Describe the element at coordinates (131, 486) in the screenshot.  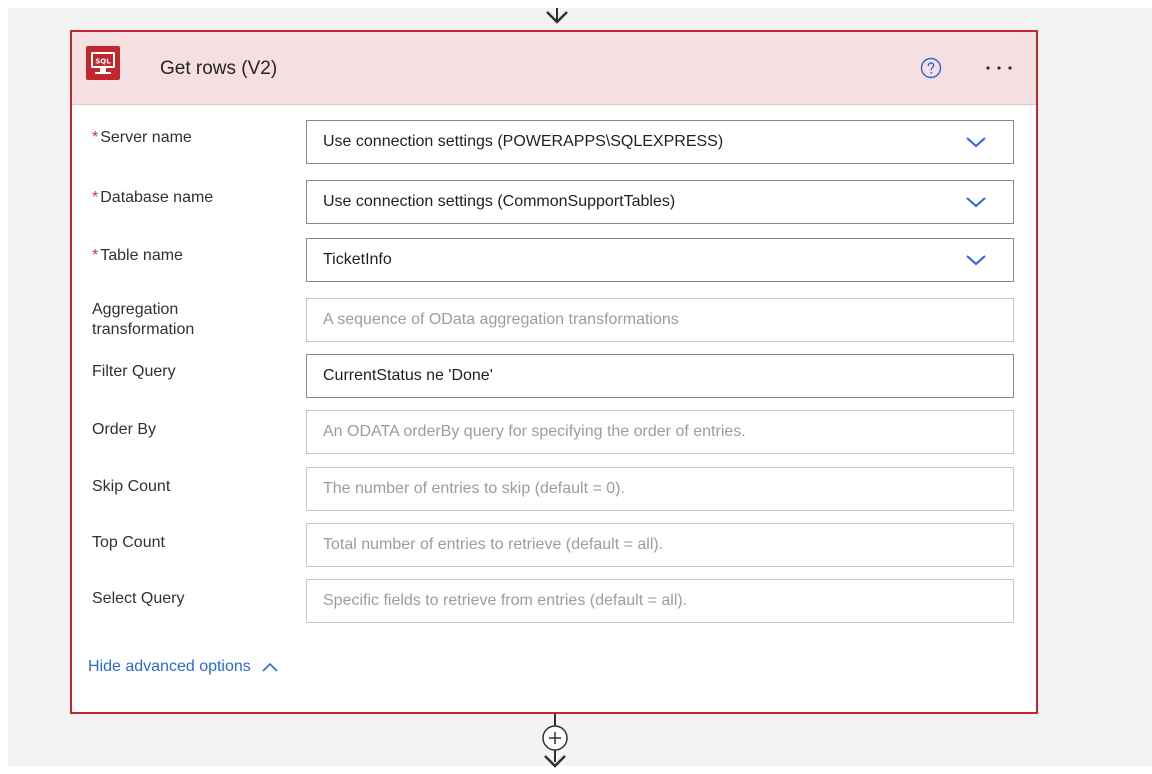
I see `skip-count-label: Skip Count` at that location.